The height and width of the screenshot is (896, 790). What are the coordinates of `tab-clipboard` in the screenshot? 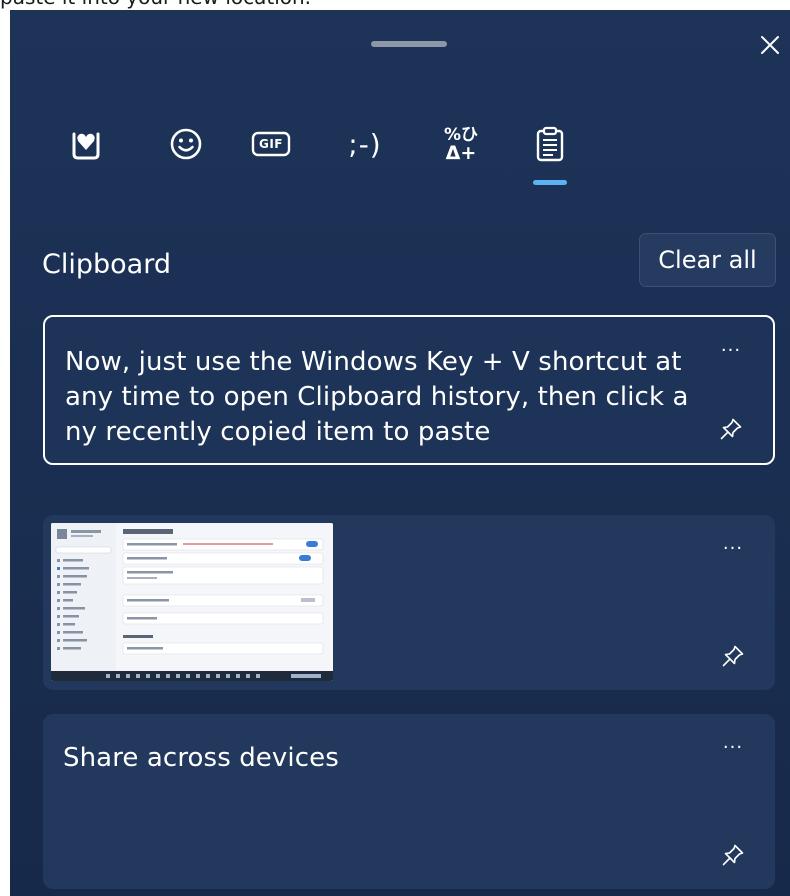 It's located at (550, 144).